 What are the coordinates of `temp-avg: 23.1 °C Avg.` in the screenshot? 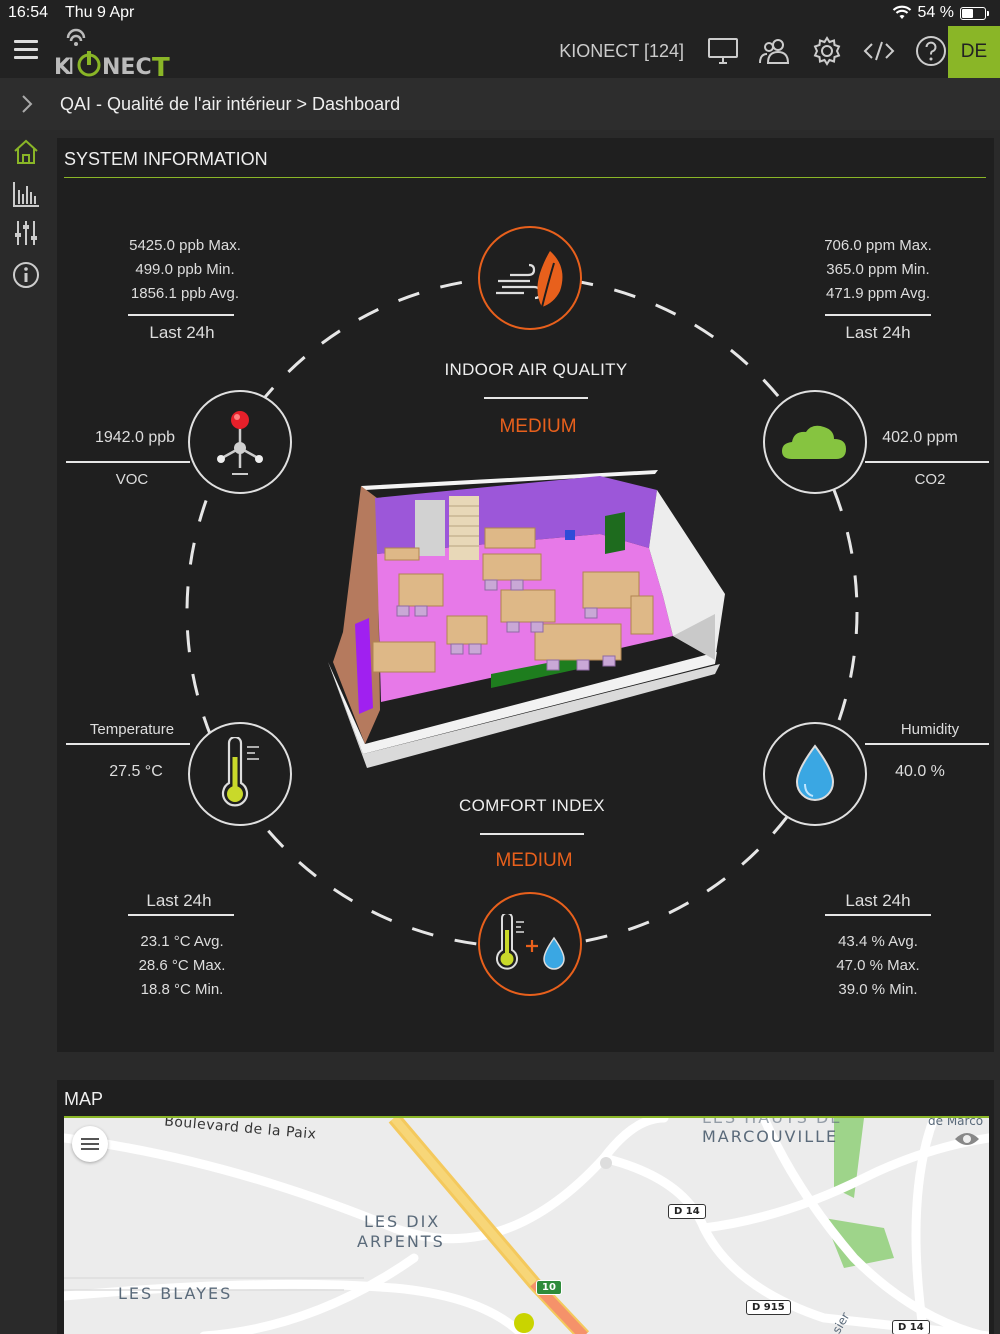 It's located at (182, 941).